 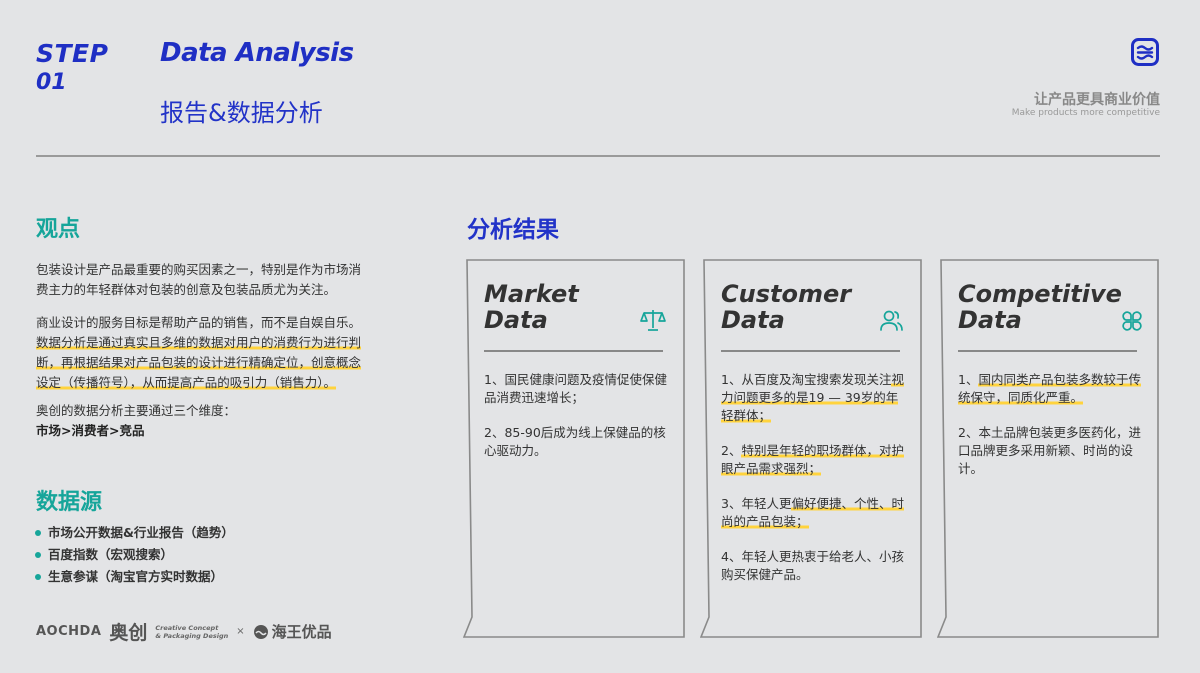 What do you see at coordinates (201, 421) in the screenshot?
I see `view-paragraph-3: 奥创的数据分析主要通过三个维度： 市场>消费者>竞品` at bounding box center [201, 421].